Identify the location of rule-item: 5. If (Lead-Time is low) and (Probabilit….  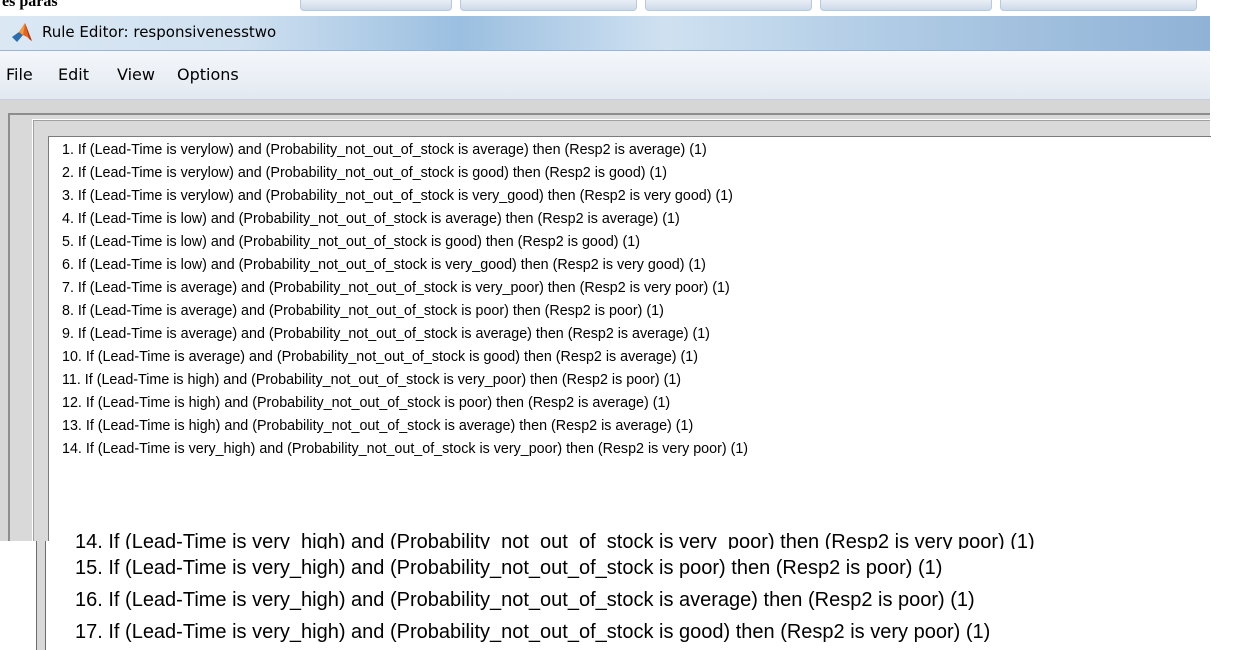
(351, 242).